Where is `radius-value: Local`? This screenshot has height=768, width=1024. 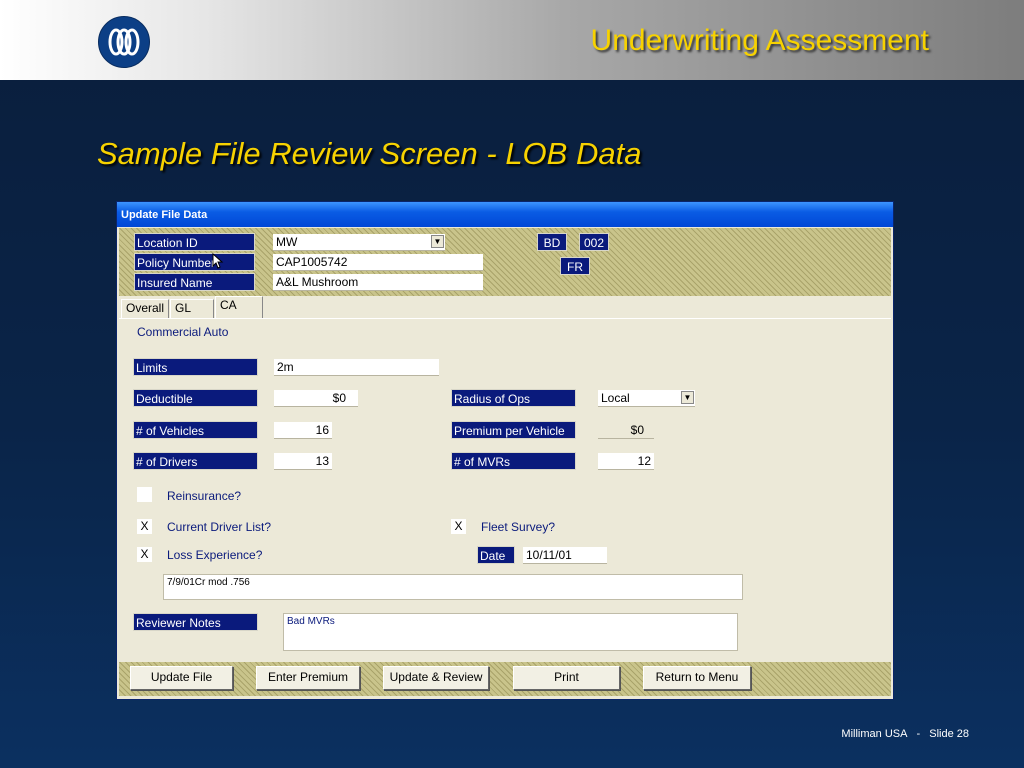 radius-value: Local is located at coordinates (615, 398).